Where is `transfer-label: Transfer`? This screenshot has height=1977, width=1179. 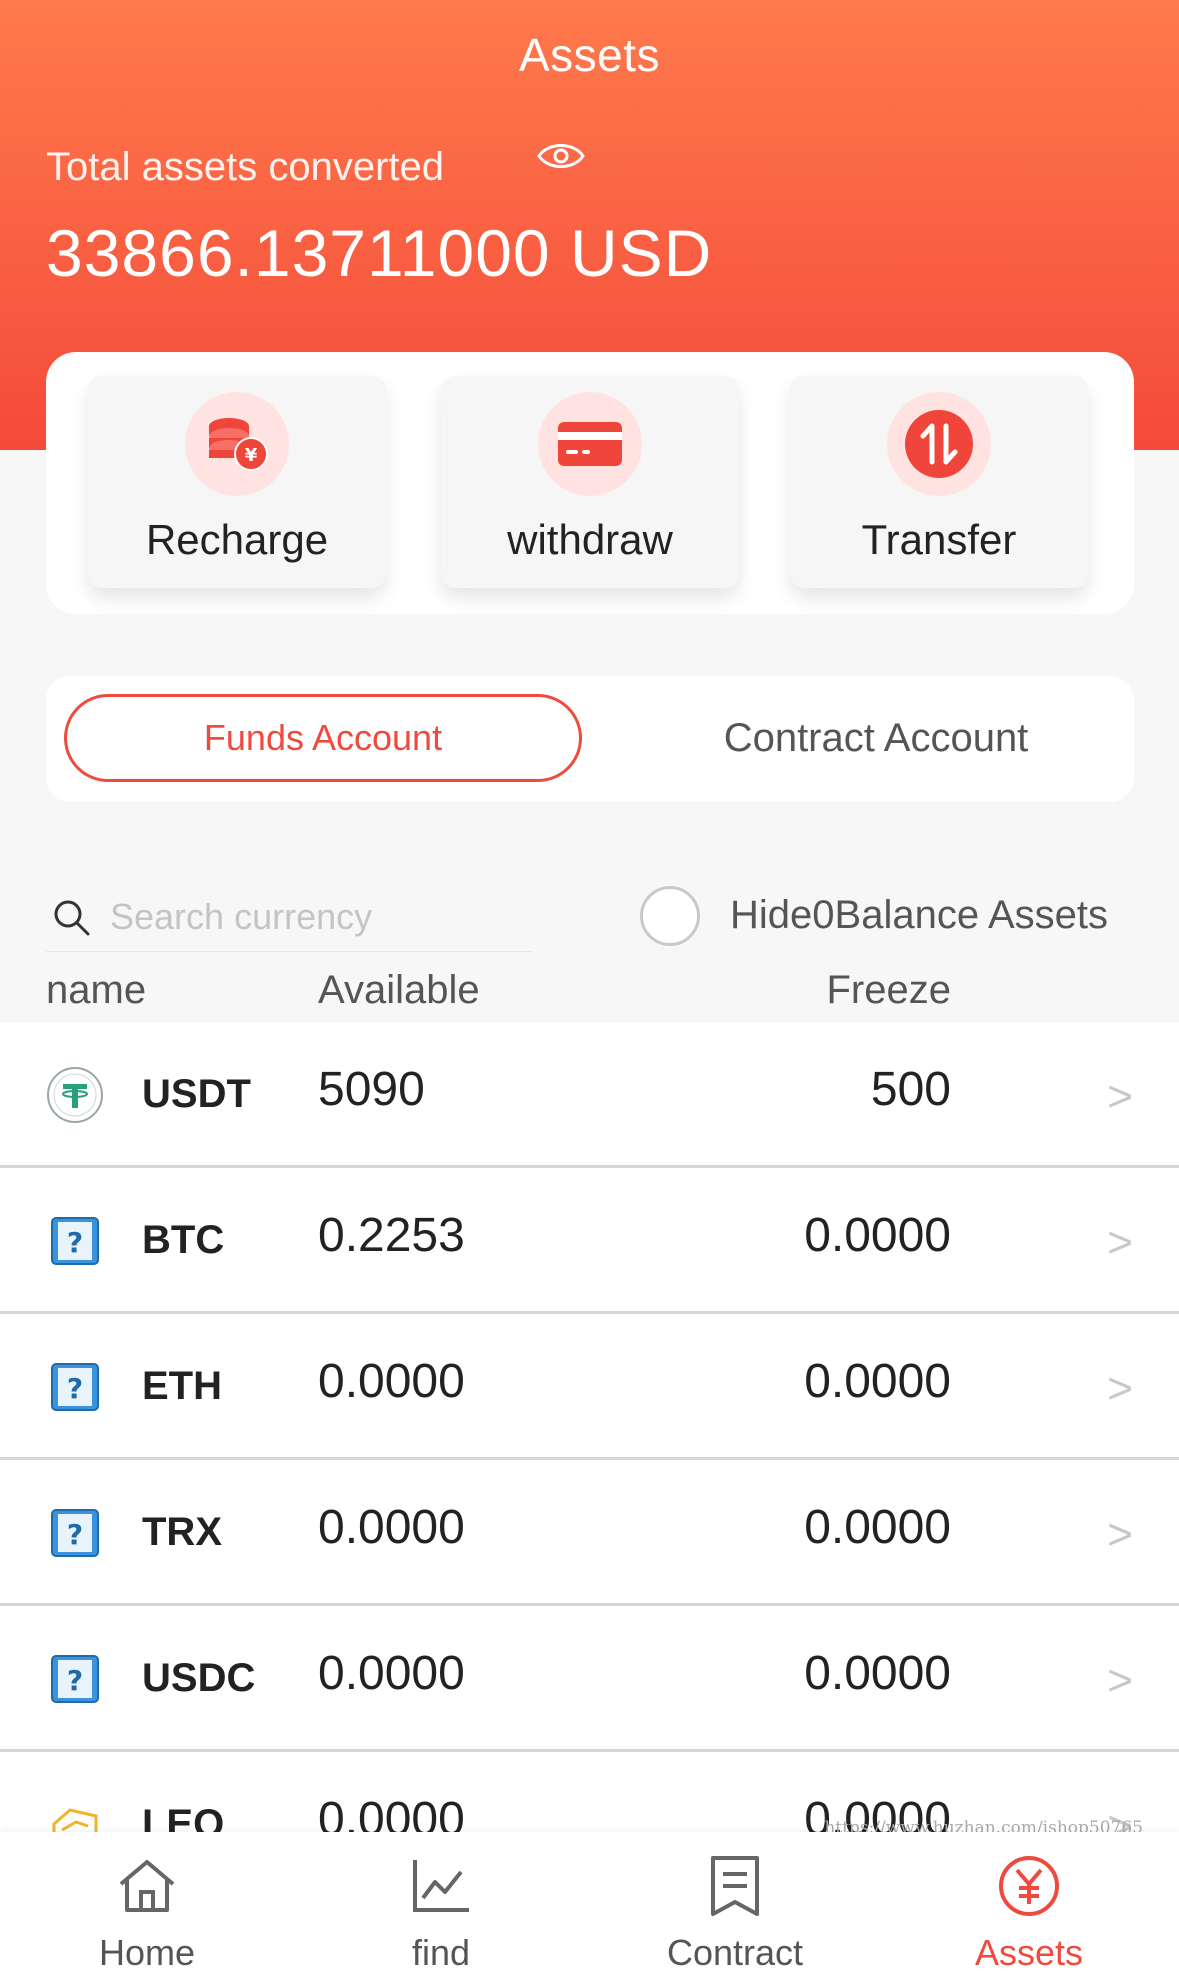
transfer-label: Transfer is located at coordinates (939, 539).